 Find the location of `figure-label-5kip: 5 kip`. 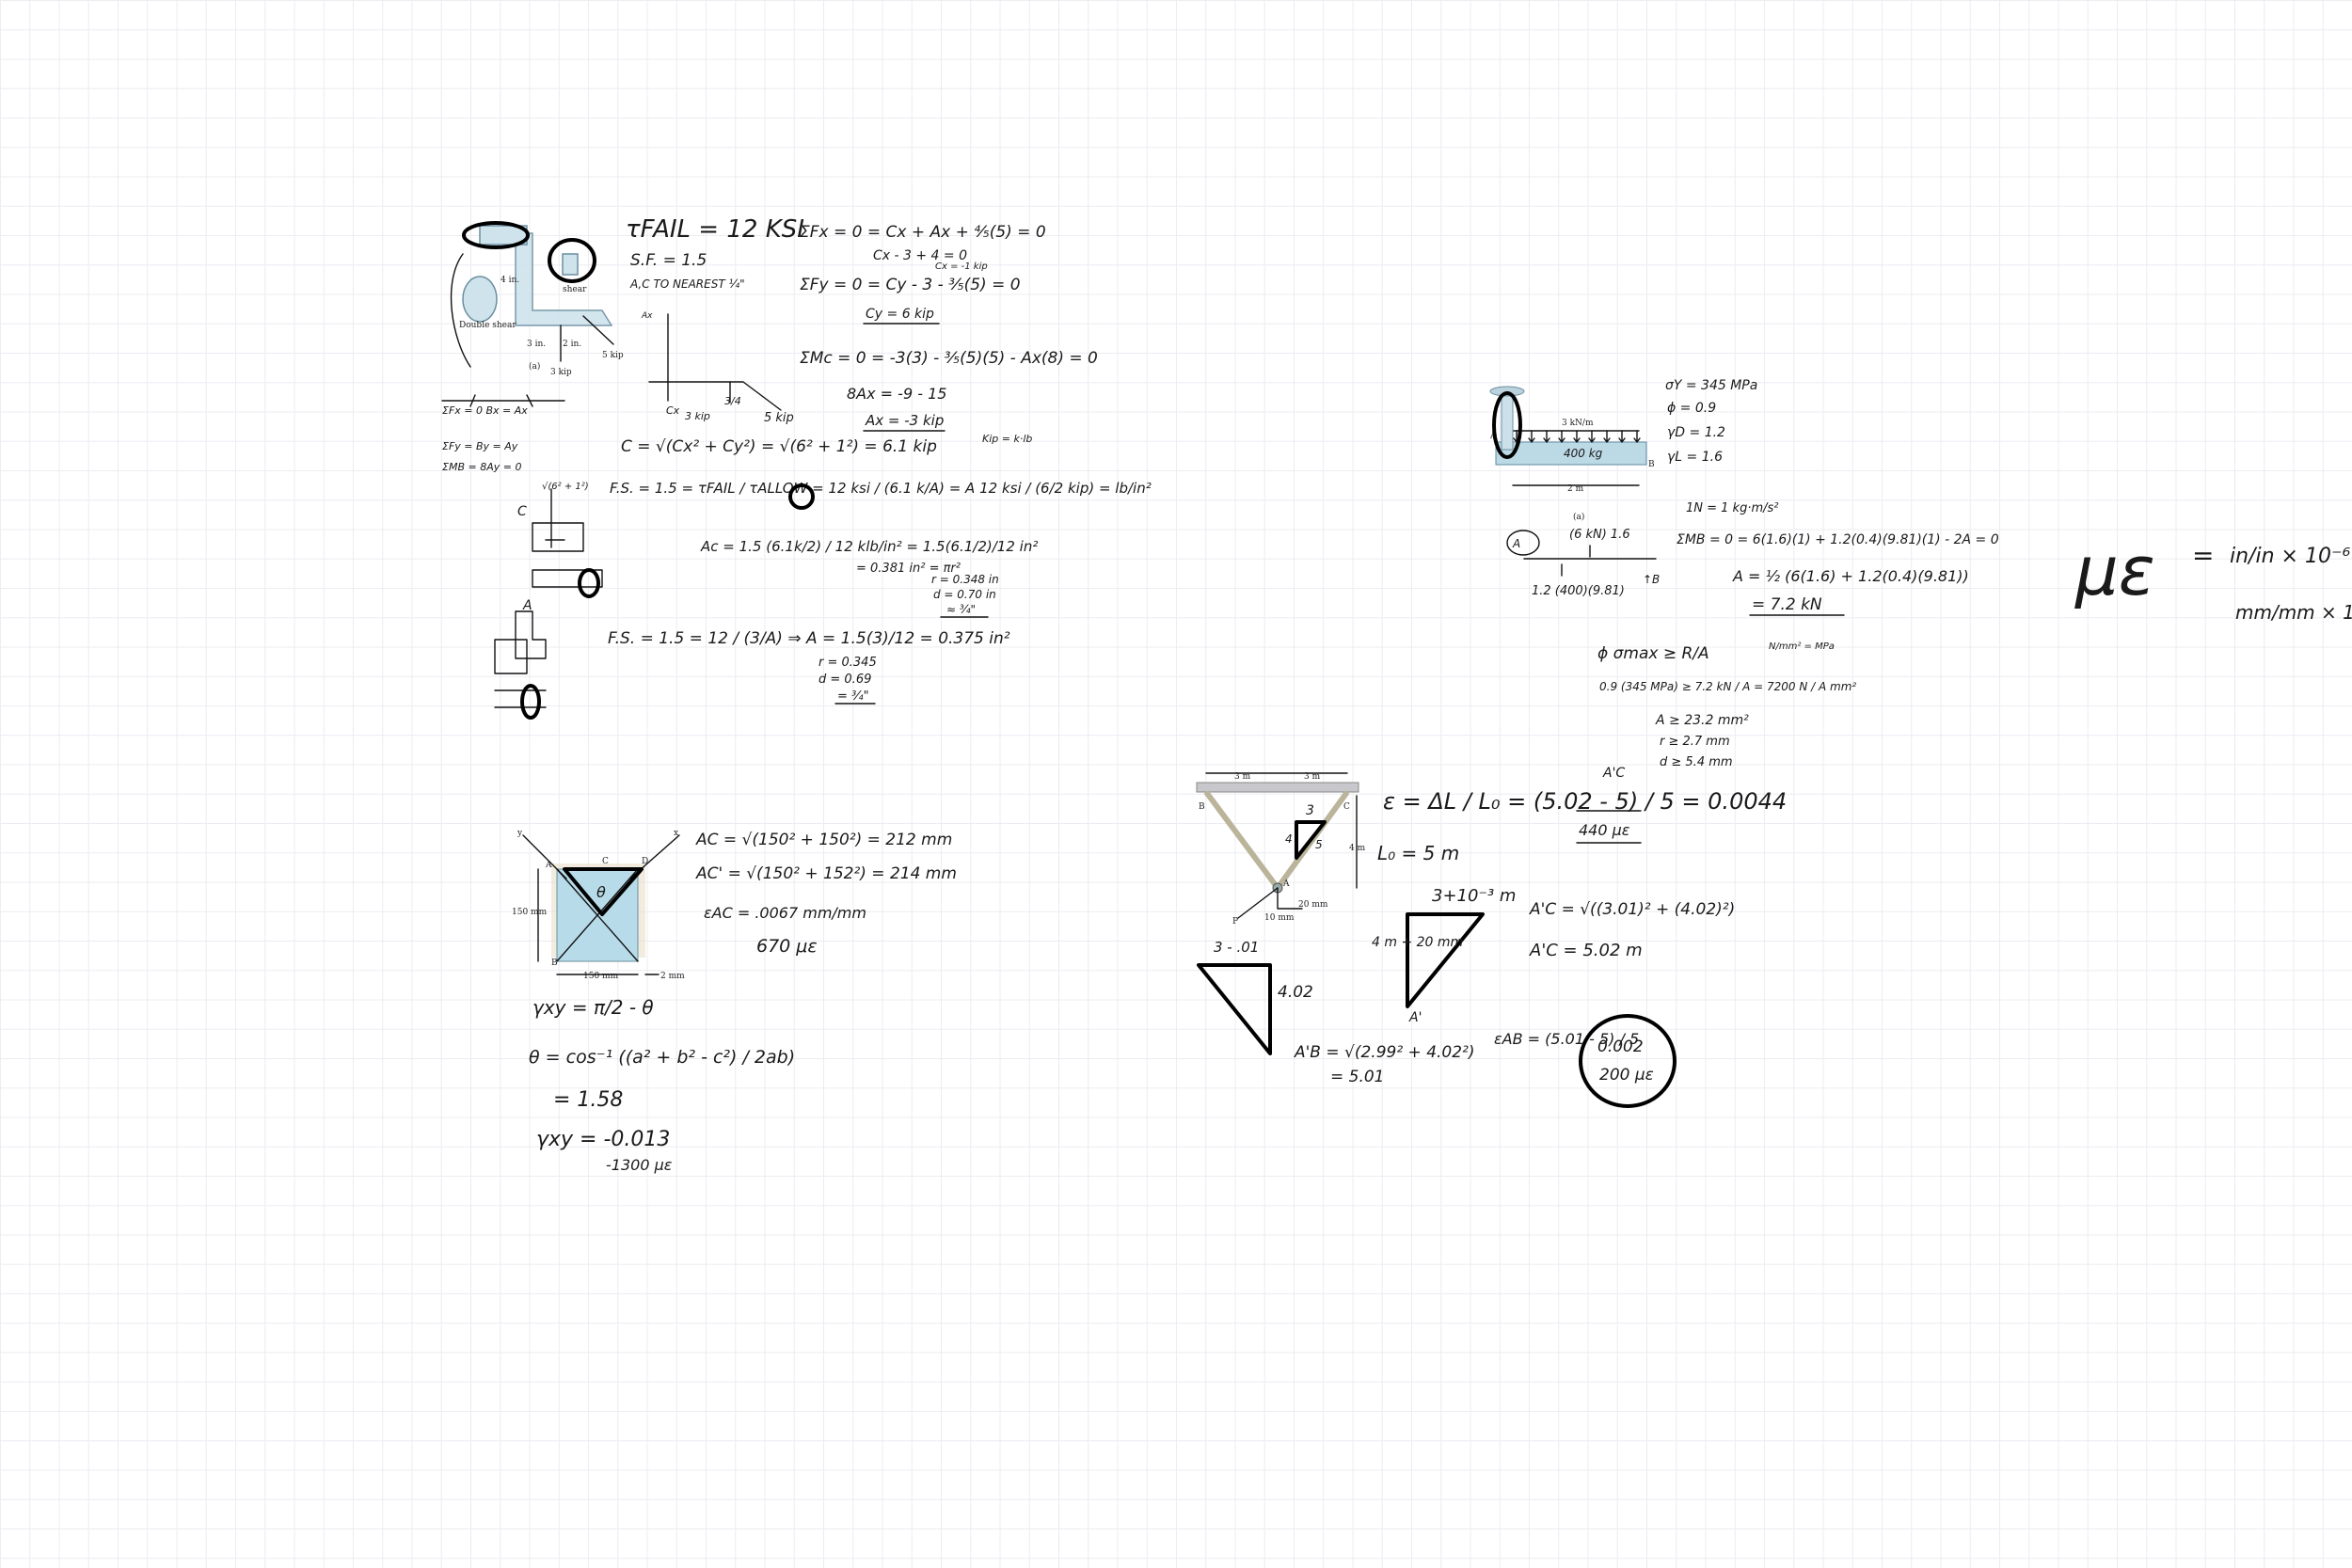

figure-label-5kip: 5 kip is located at coordinates (613, 355).